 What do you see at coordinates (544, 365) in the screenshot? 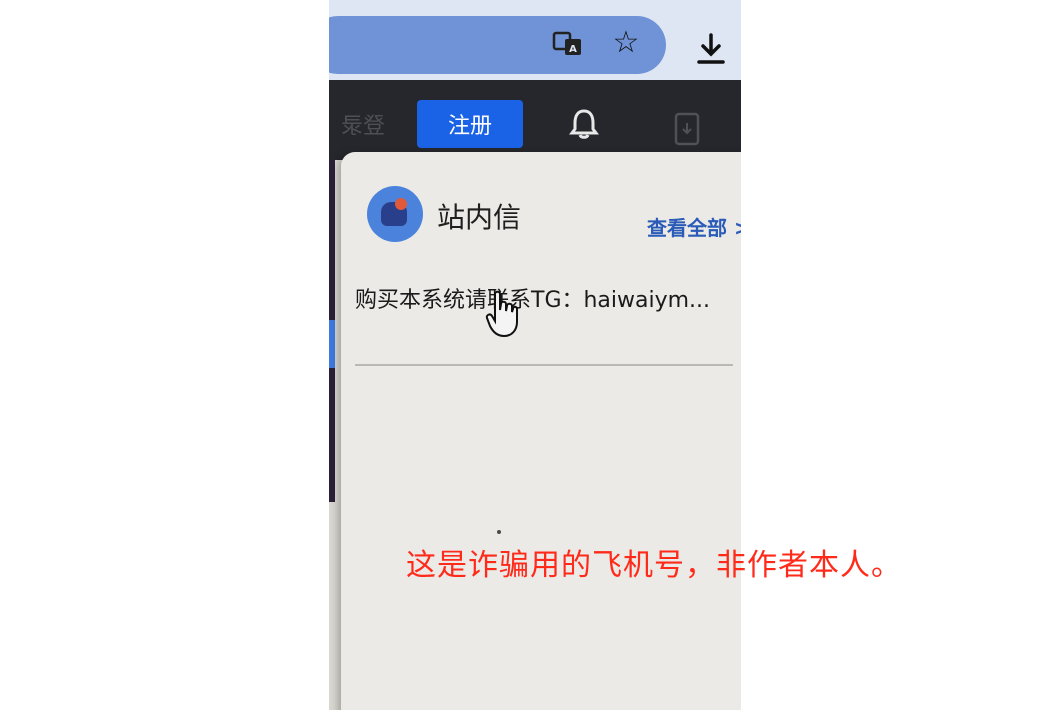
I see `divider` at bounding box center [544, 365].